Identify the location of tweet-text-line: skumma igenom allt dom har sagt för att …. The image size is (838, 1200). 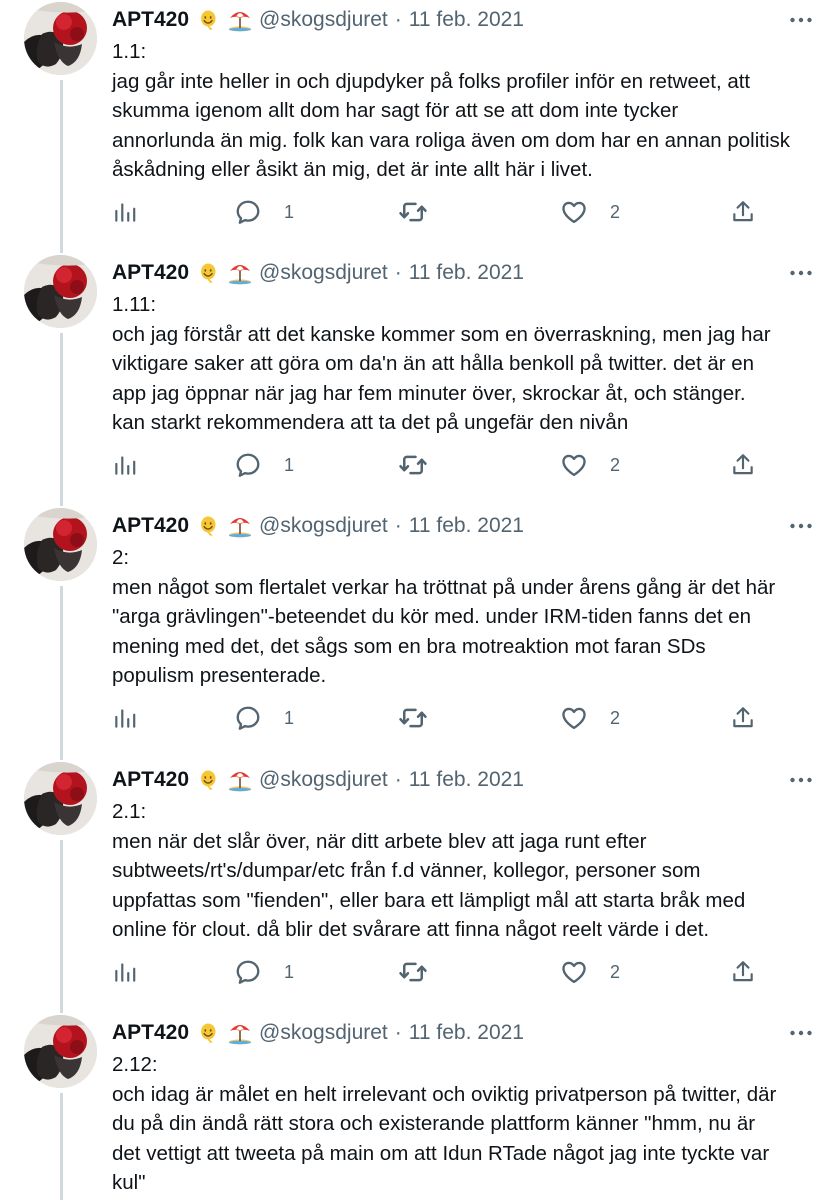
(395, 111).